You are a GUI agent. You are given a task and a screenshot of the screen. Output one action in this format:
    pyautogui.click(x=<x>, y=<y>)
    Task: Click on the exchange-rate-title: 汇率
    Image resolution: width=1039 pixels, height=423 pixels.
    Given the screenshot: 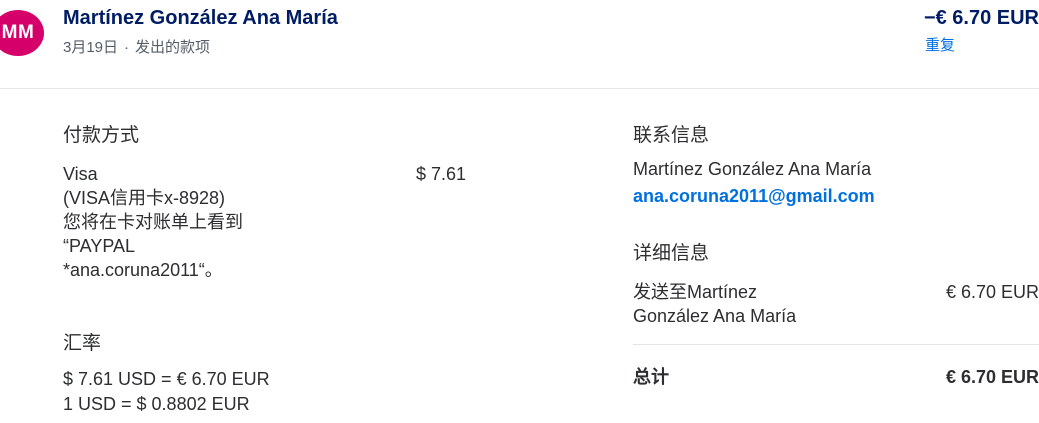 What is the action you would take?
    pyautogui.click(x=82, y=343)
    